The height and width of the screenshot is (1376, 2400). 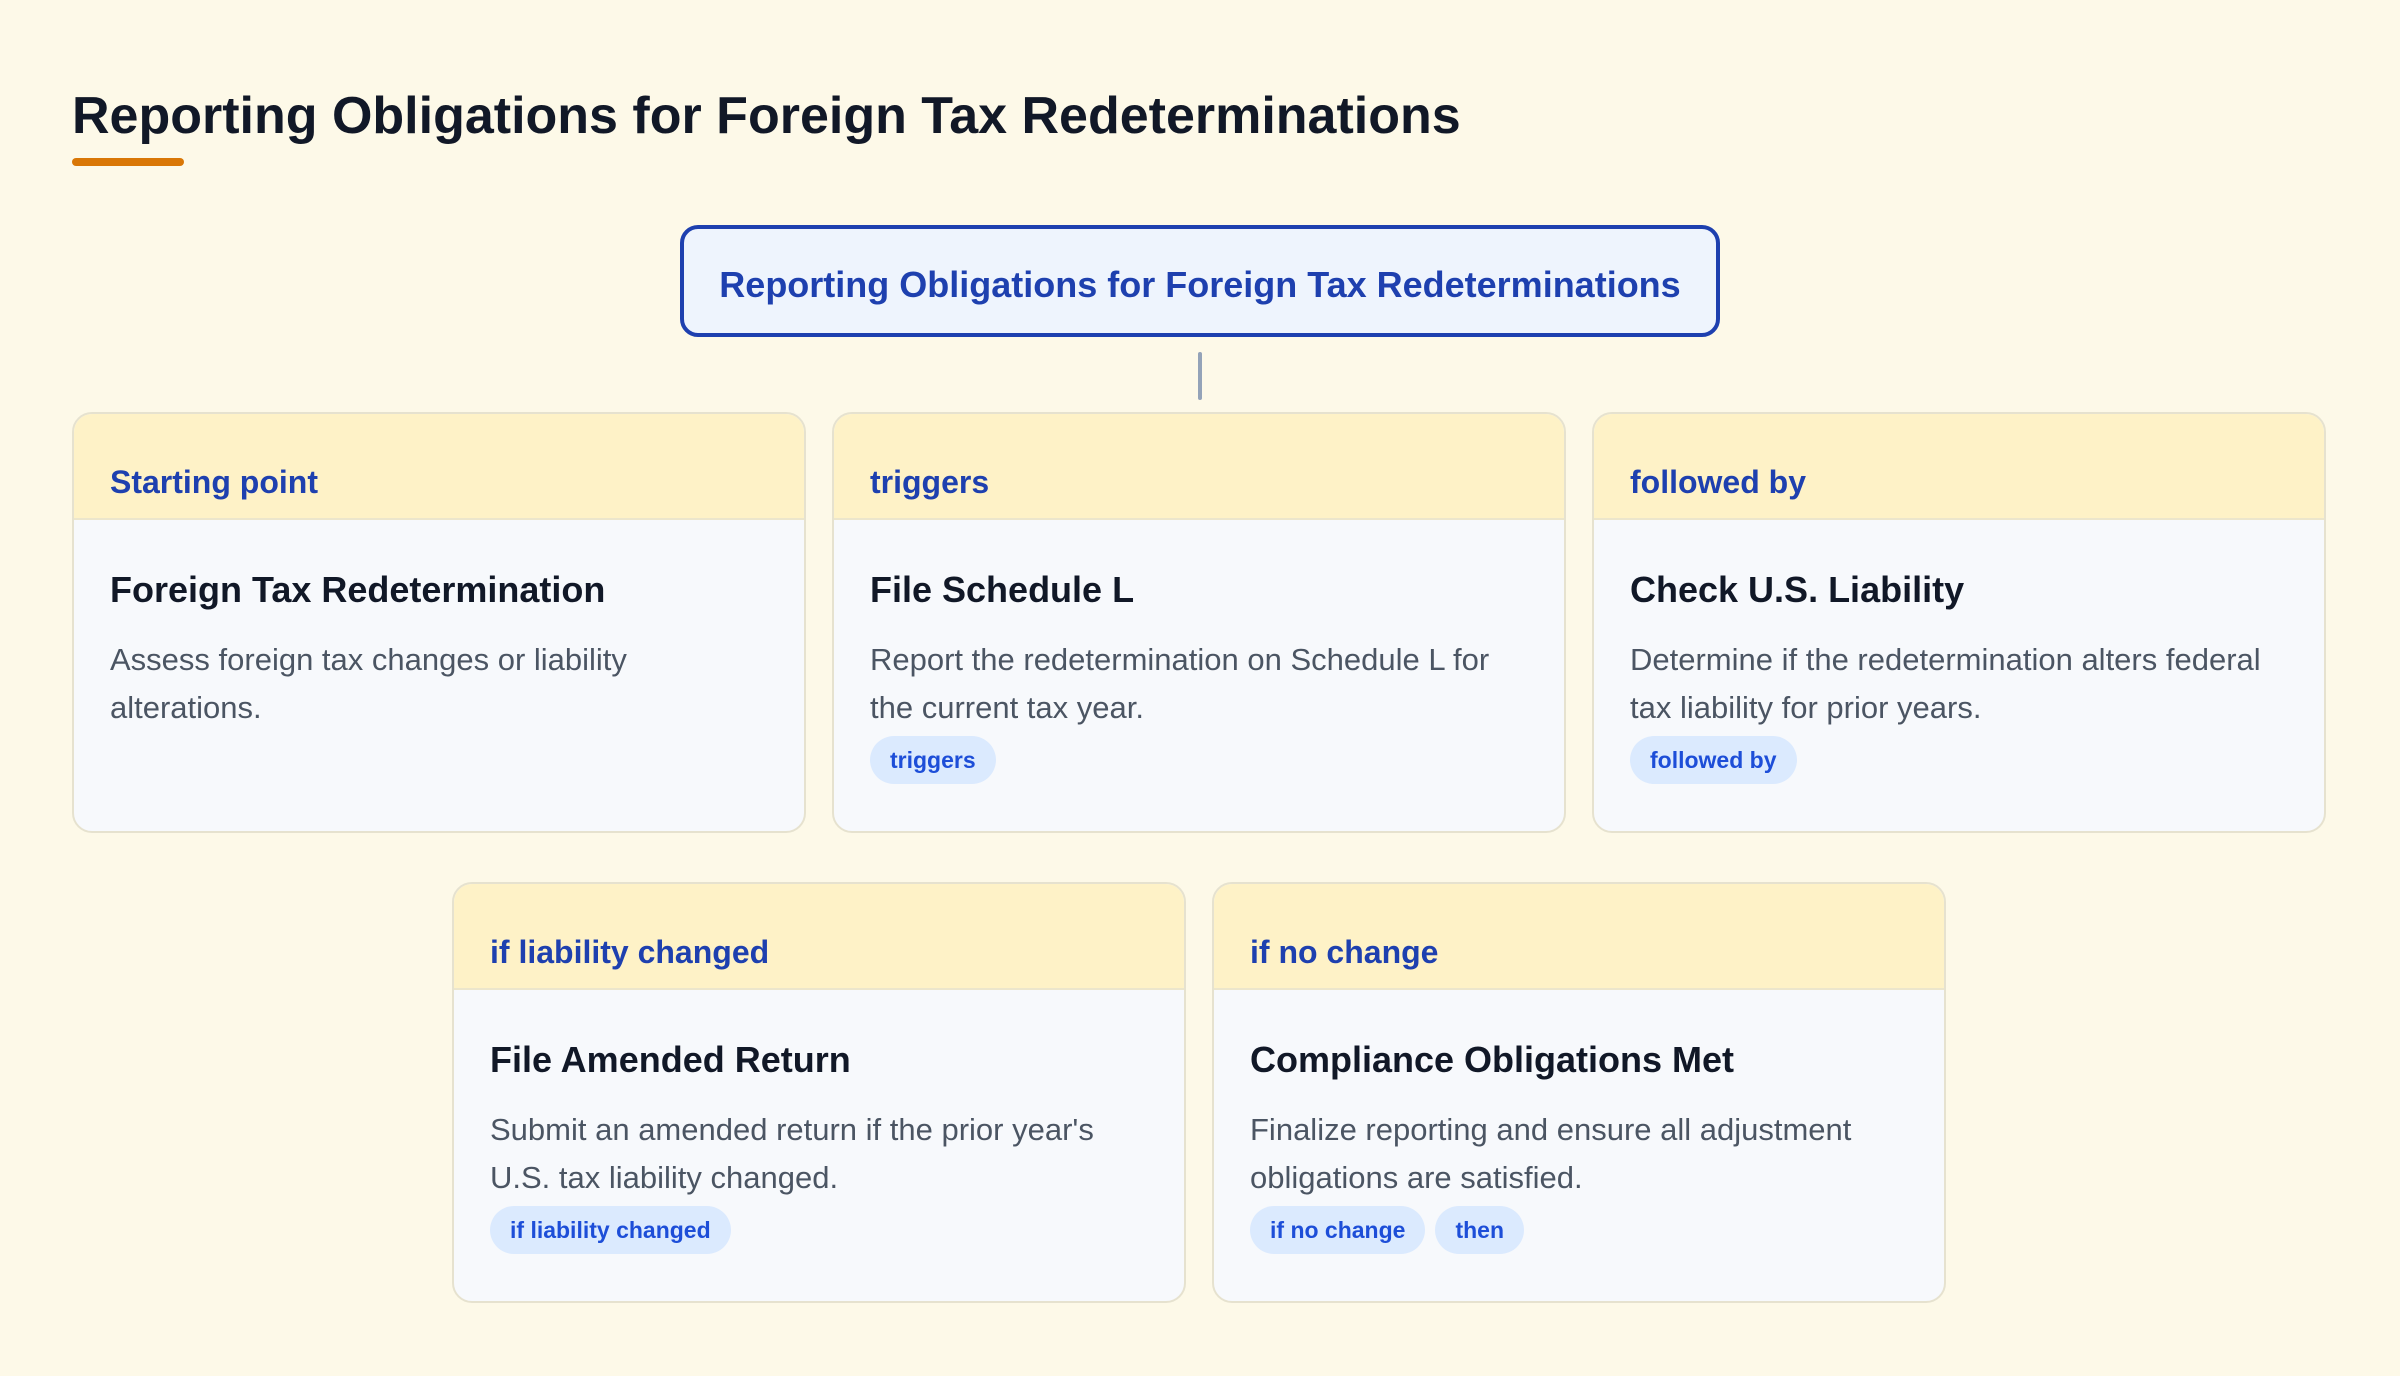 What do you see at coordinates (1480, 1230) in the screenshot?
I see `edge-tag: then` at bounding box center [1480, 1230].